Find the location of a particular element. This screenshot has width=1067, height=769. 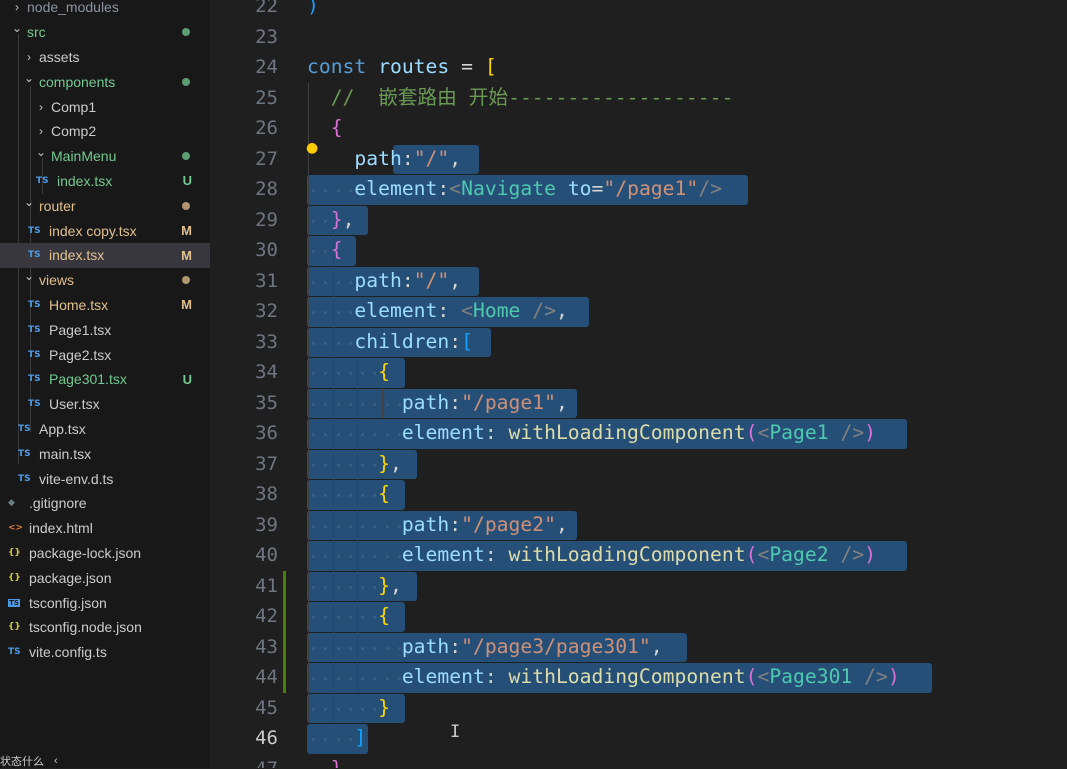

tree-item-vite-env-d-ts: TS vite-env.d.ts is located at coordinates (105, 478).